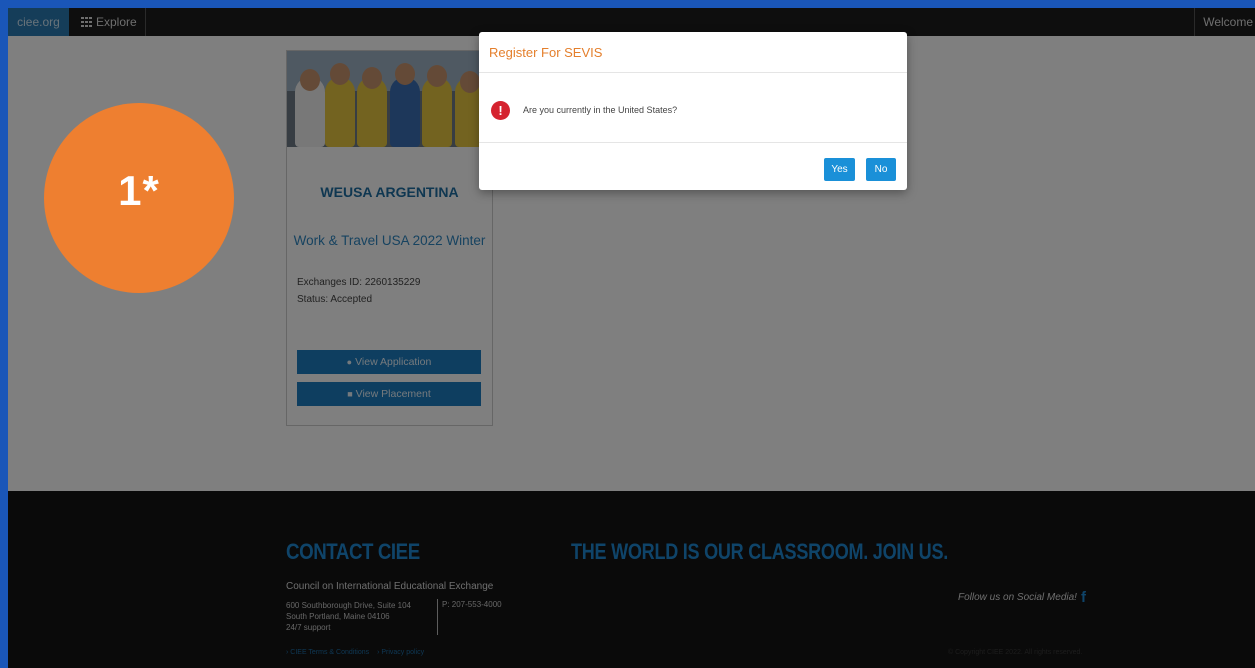 The height and width of the screenshot is (668, 1255). I want to click on modal-question: Are you currently in the United States?, so click(600, 110).